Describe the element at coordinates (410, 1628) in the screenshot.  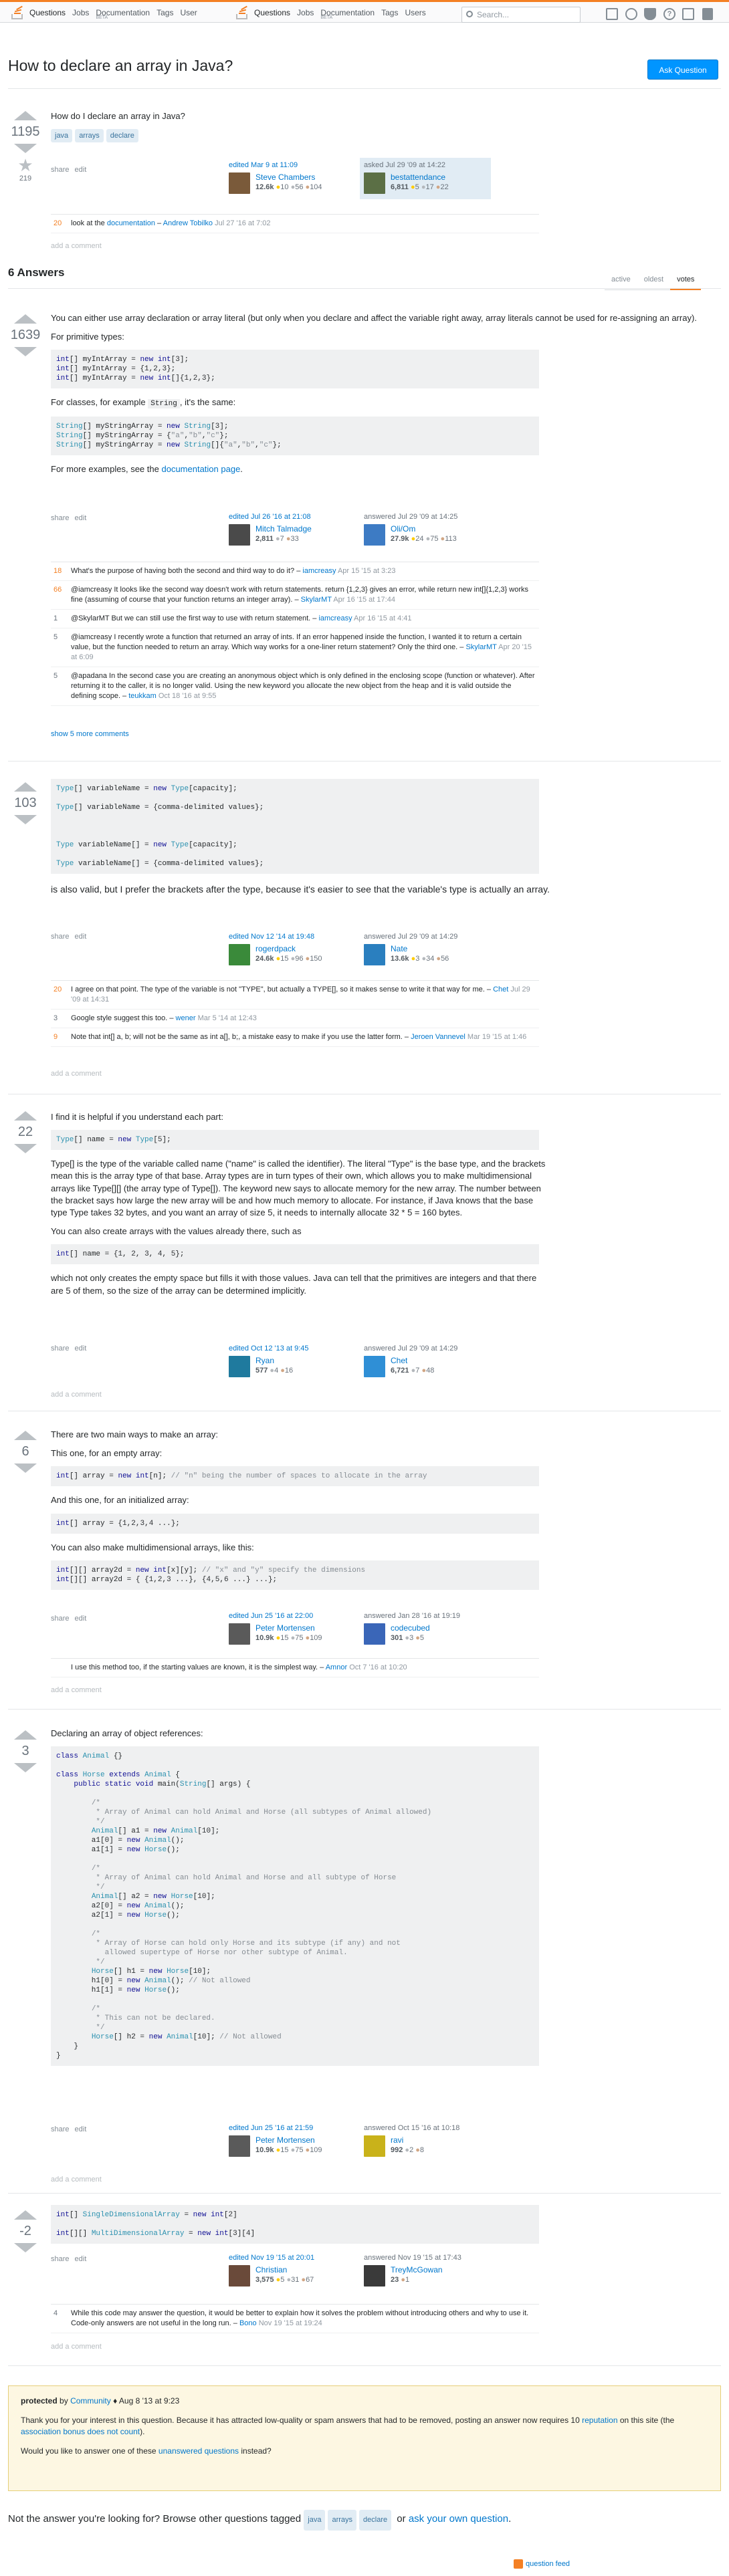
I see `user-name: codecubed` at that location.